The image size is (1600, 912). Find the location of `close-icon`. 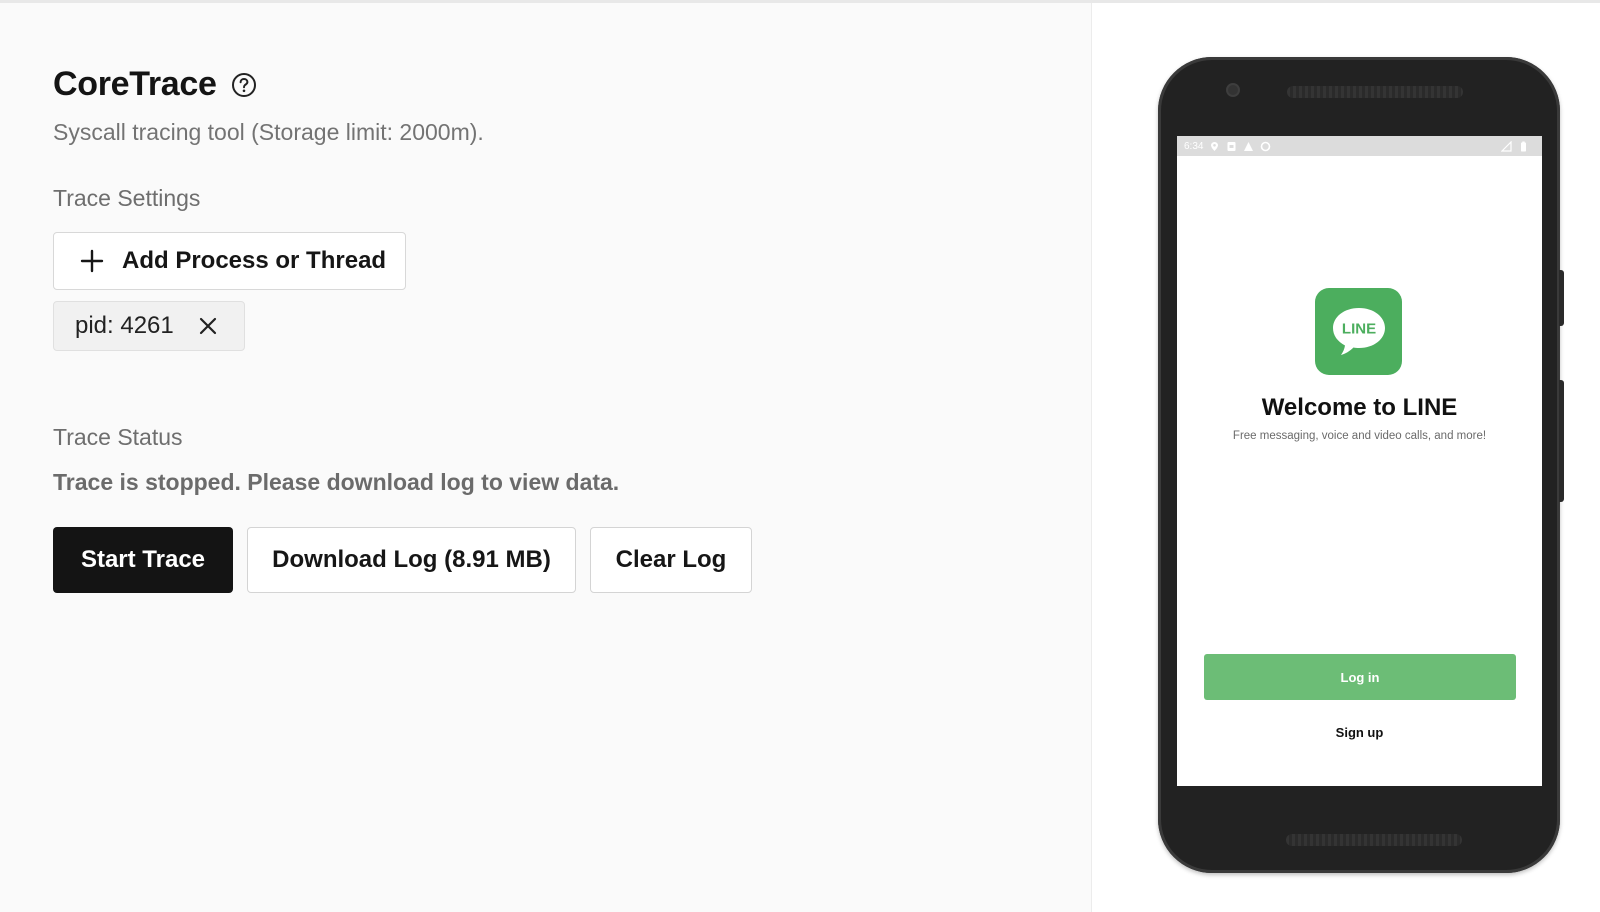

close-icon is located at coordinates (208, 326).